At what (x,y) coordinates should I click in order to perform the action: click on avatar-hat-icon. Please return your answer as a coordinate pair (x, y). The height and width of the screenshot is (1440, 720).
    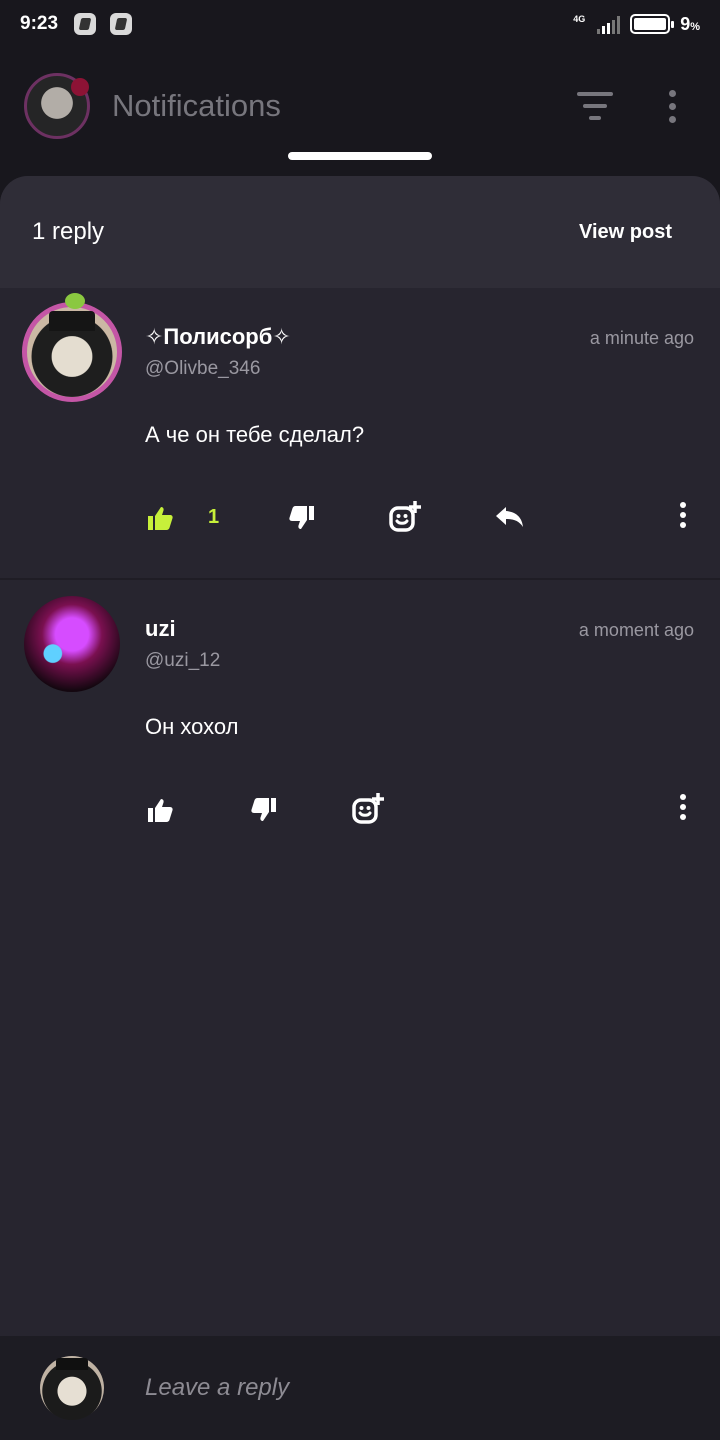
    Looking at the image, I should click on (72, 321).